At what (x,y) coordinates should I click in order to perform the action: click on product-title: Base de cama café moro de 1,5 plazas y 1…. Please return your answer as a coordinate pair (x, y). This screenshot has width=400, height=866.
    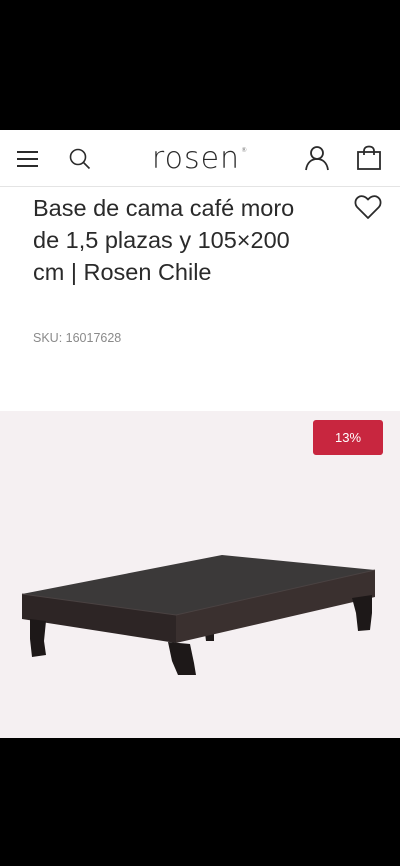
    Looking at the image, I should click on (164, 240).